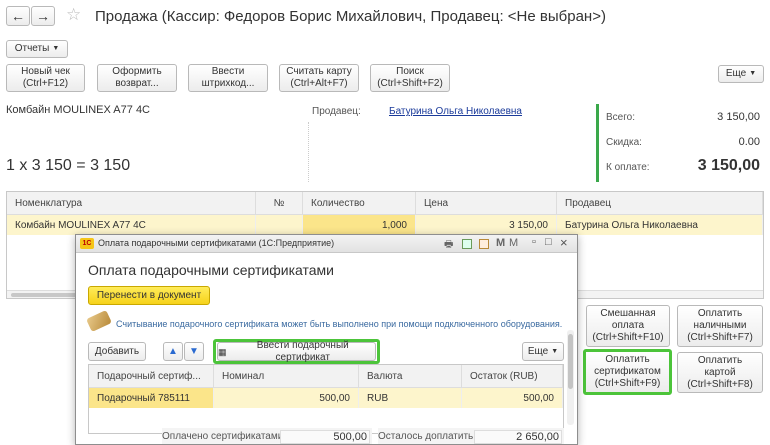  Describe the element at coordinates (151, 397) in the screenshot. I see `cell-certificate: Подарочный 785111` at that location.